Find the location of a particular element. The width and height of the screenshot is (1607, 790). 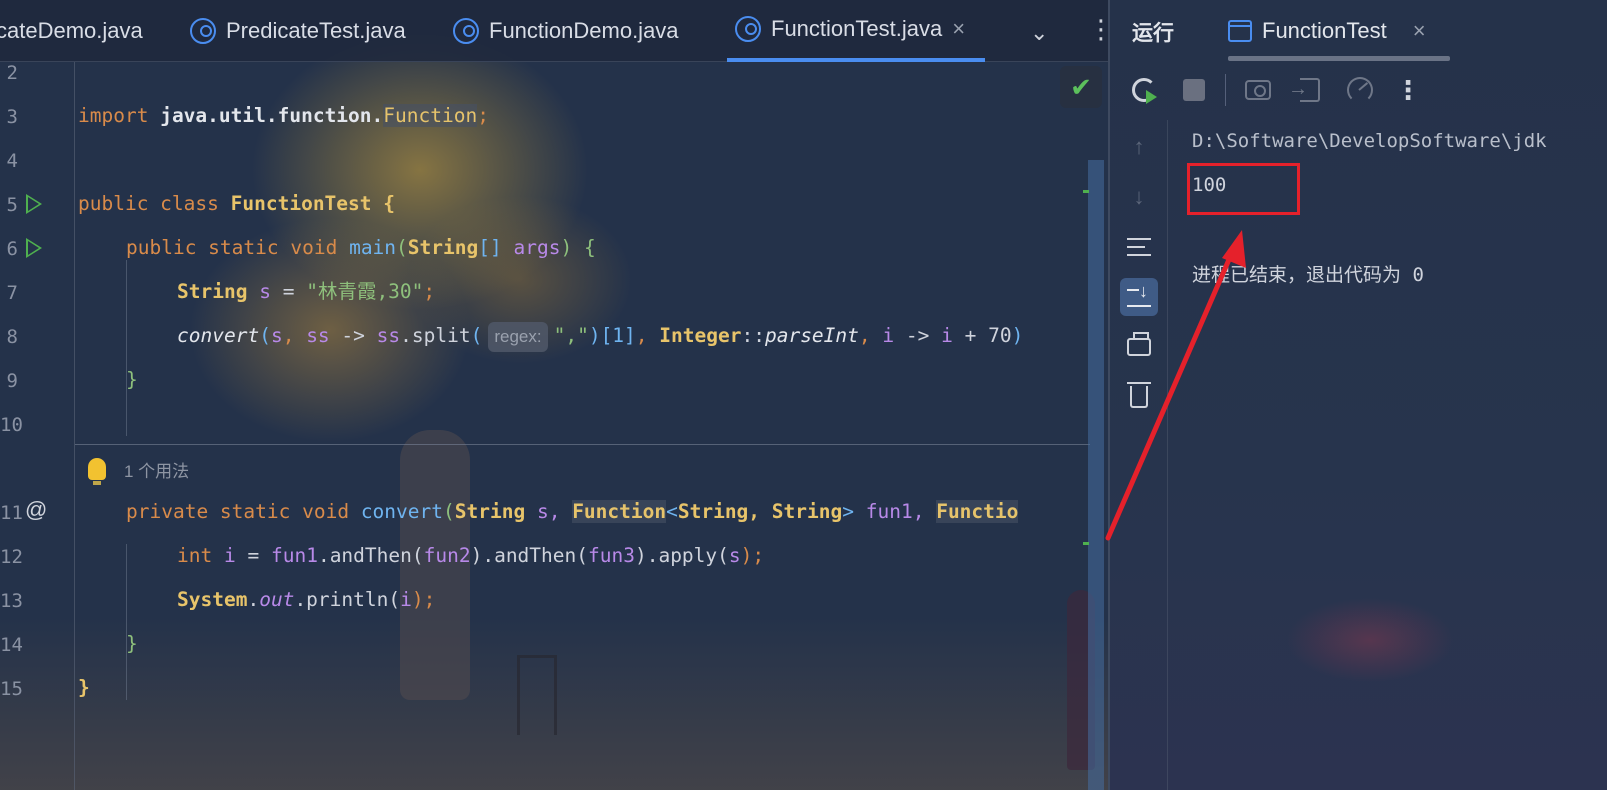

inspection-ok-icon: ✔ is located at coordinates (1081, 87).